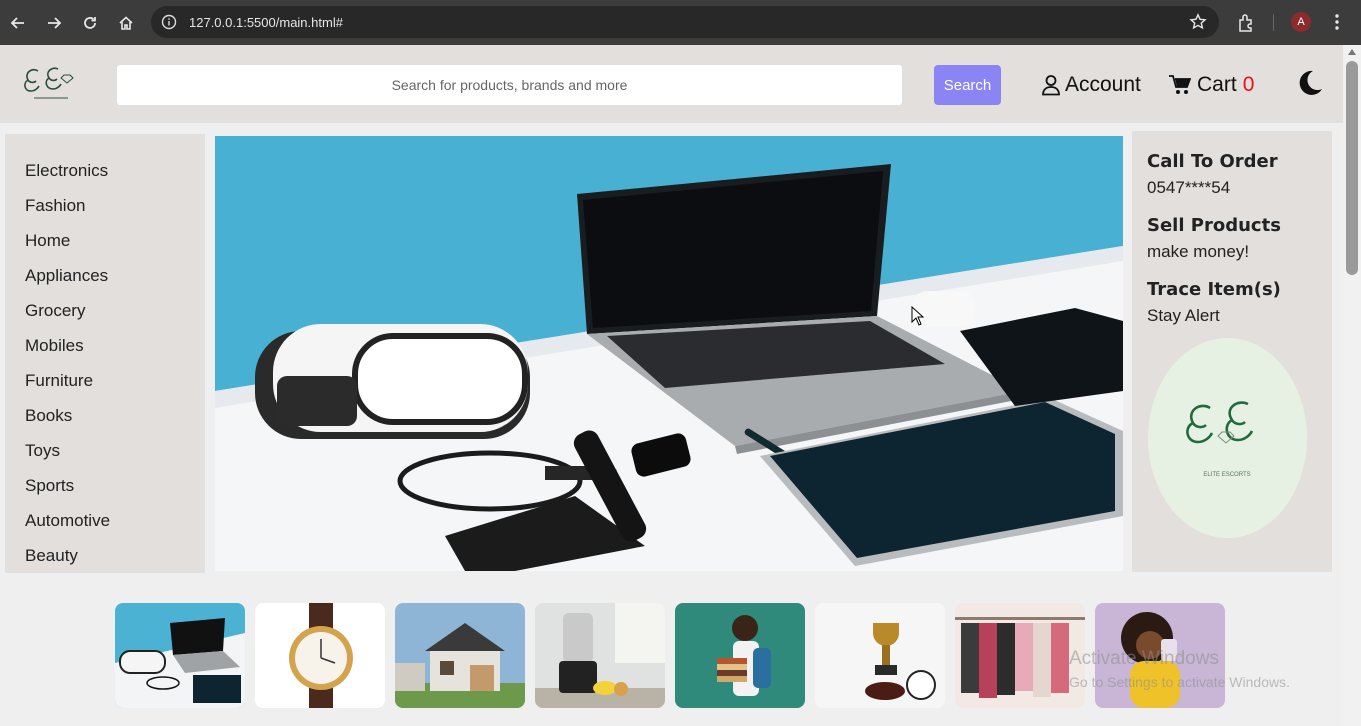 The image size is (1361, 726). What do you see at coordinates (1248, 84) in the screenshot?
I see `cart-count-badge: 0` at bounding box center [1248, 84].